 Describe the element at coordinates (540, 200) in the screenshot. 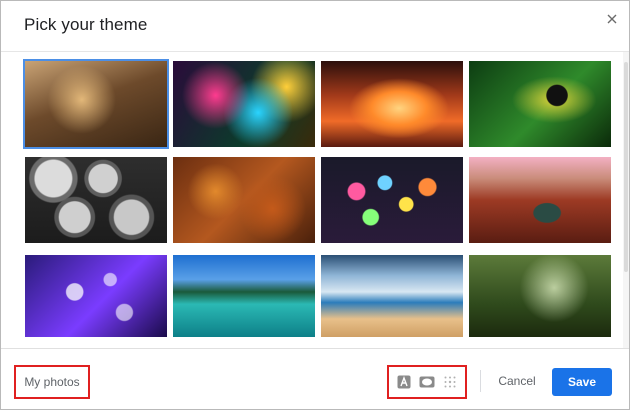

I see `theme-thumbnail-horseshoe-bend` at that location.